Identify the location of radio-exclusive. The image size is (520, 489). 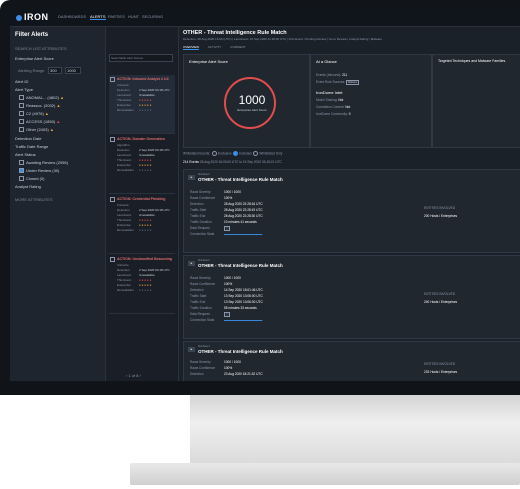
(214, 153).